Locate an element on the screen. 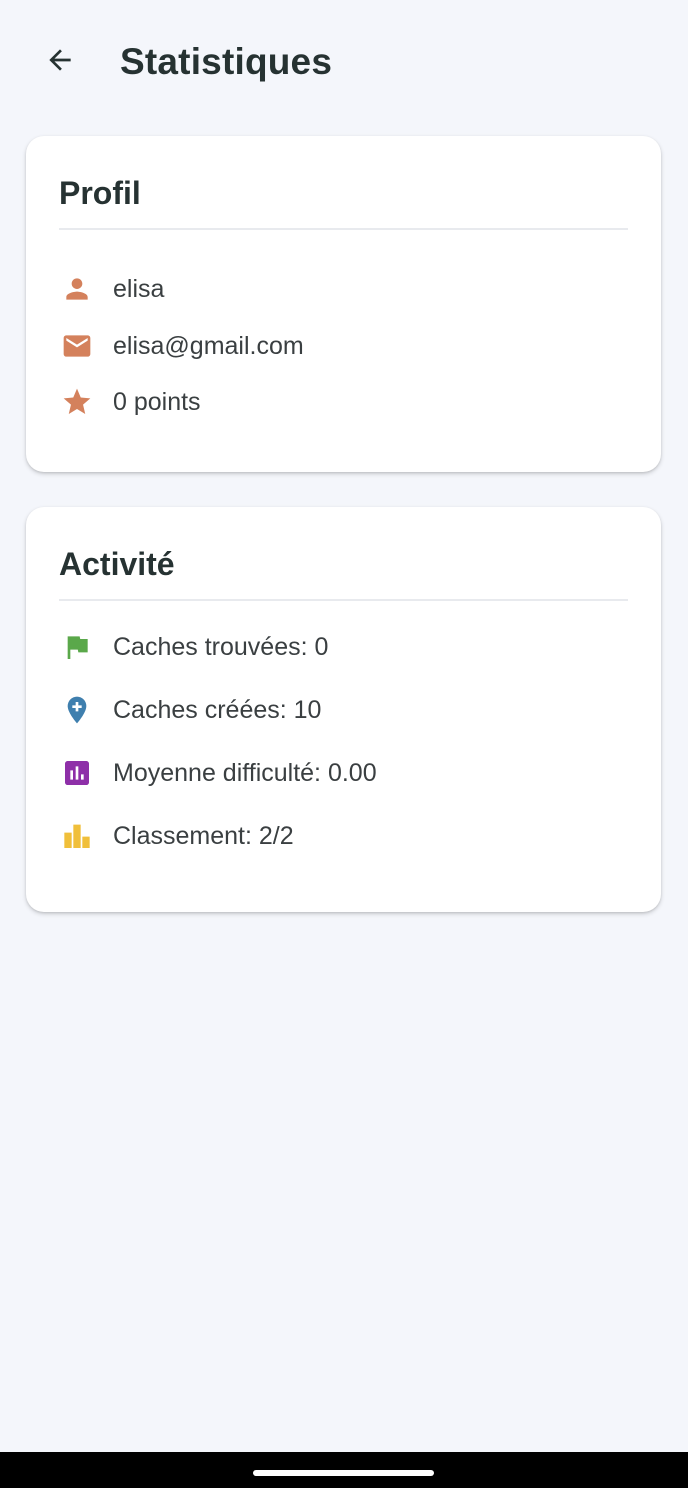 The image size is (688, 1488). profile-email: elisa@gmail.com is located at coordinates (208, 346).